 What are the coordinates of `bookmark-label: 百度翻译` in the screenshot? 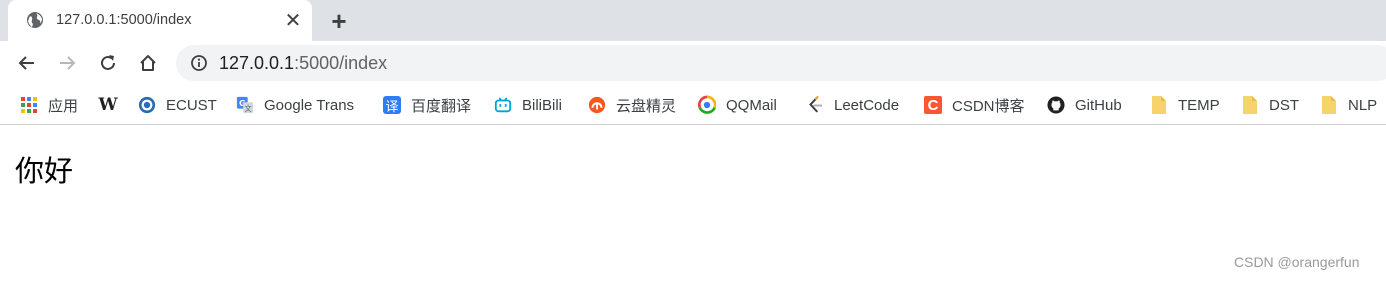 It's located at (441, 106).